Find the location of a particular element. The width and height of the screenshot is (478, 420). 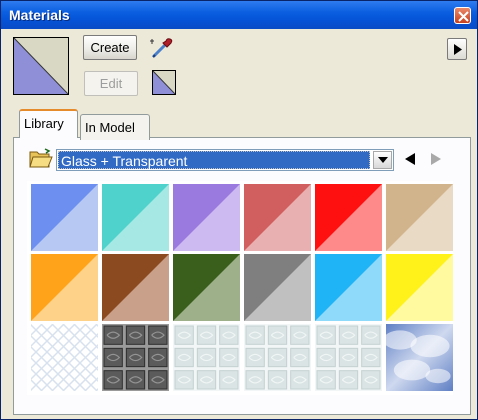

current-material-preview is located at coordinates (41, 66).